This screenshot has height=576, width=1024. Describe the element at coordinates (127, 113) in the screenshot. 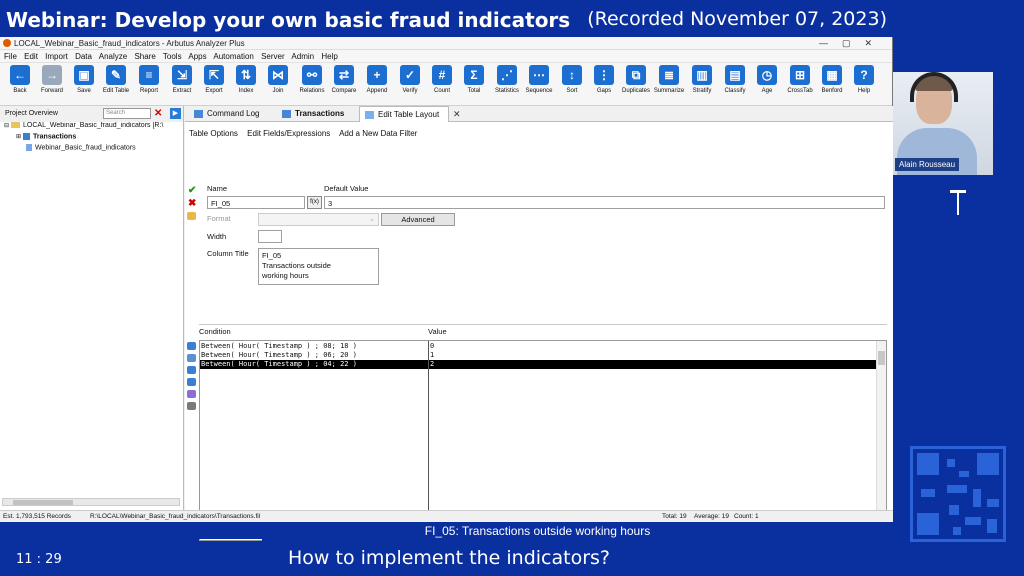

I see `project-search-input: Search` at that location.